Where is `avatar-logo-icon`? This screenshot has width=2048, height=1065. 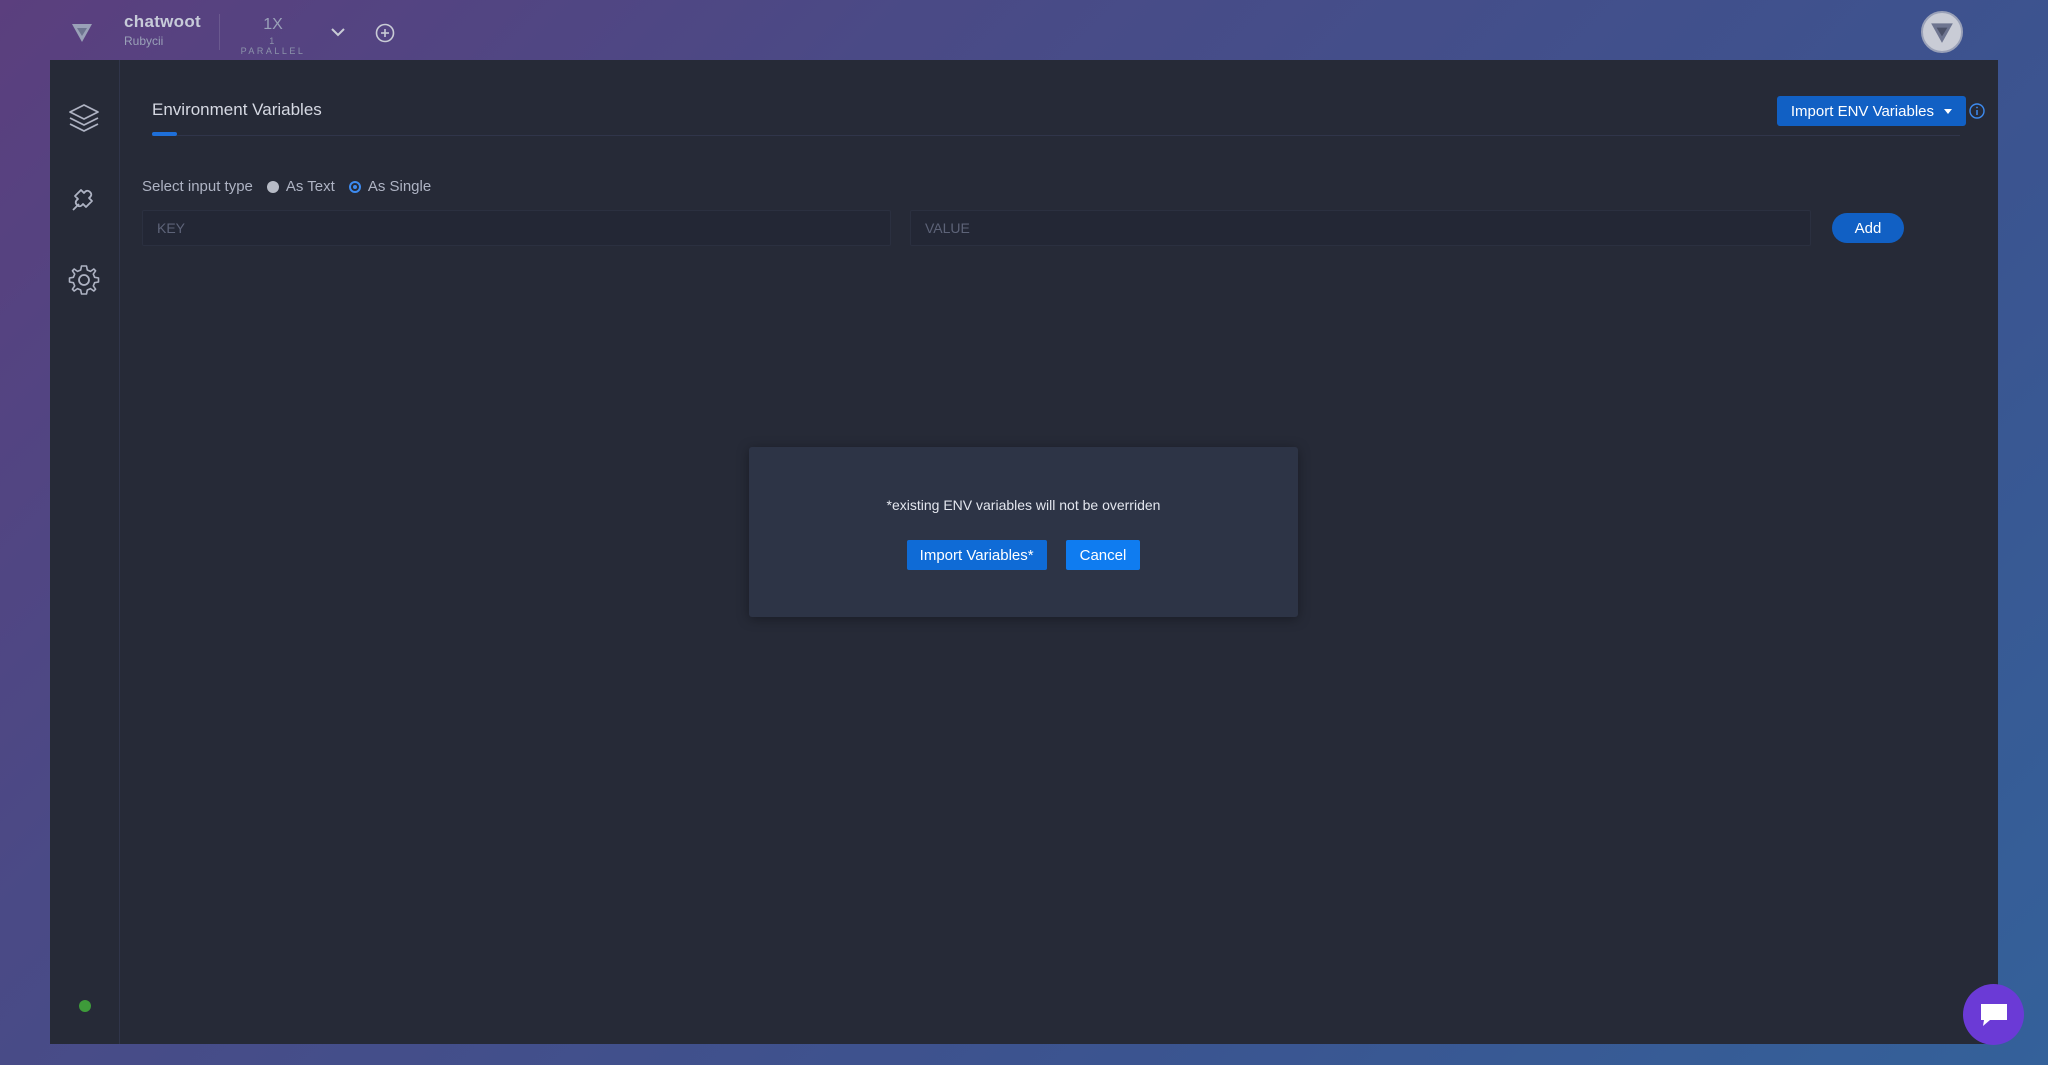 avatar-logo-icon is located at coordinates (1942, 33).